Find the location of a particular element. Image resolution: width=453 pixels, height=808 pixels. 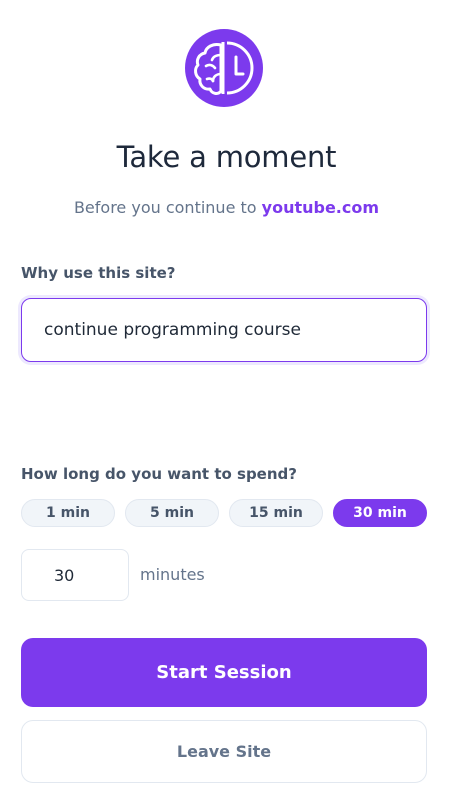

reason-input is located at coordinates (224, 330).